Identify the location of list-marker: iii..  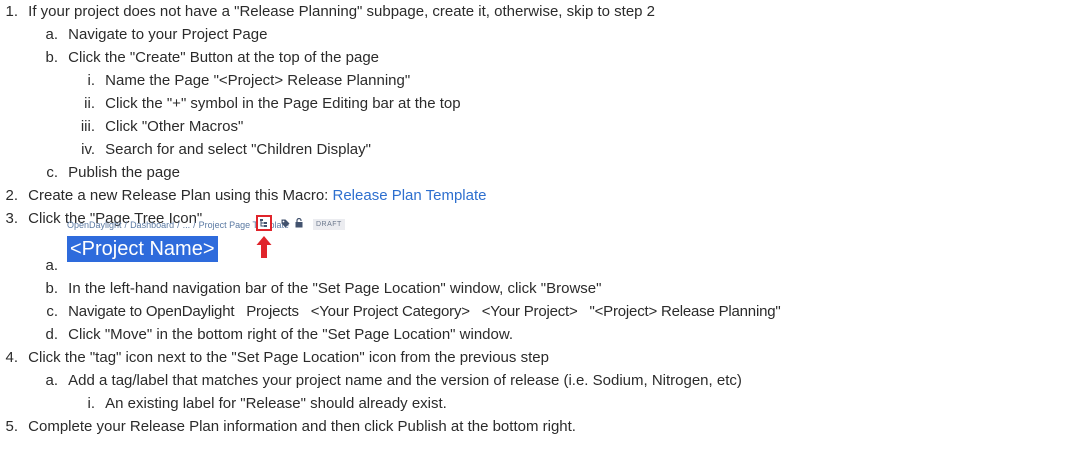
(87, 126).